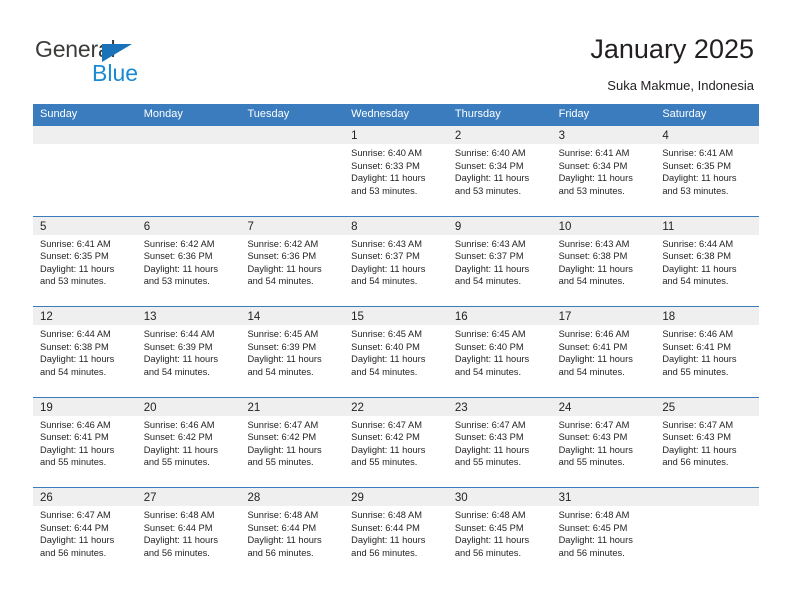 The image size is (792, 612). What do you see at coordinates (75, 424) in the screenshot?
I see `sunrise-text: Sunrise: 6:46 AM` at bounding box center [75, 424].